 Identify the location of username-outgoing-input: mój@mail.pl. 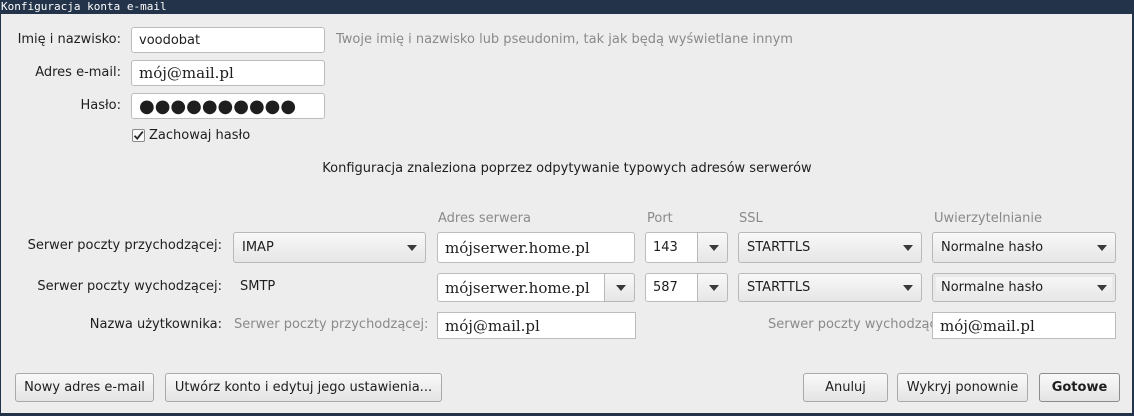
(1024, 325).